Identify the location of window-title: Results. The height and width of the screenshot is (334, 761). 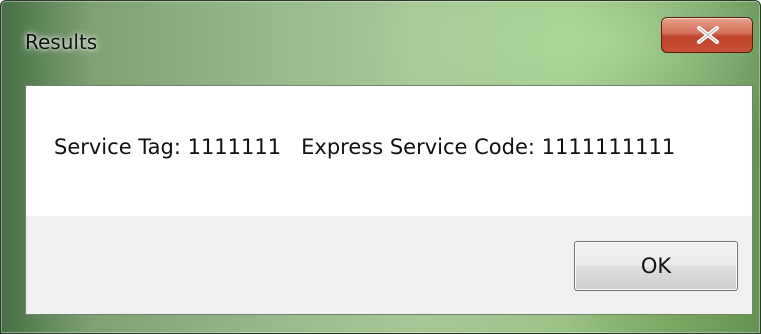
(61, 42).